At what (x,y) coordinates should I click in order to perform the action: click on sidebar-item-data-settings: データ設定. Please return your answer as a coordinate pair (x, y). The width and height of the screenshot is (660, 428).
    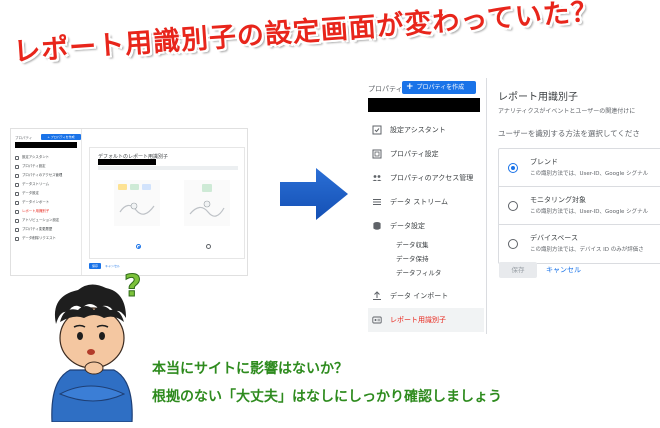
    Looking at the image, I should click on (428, 226).